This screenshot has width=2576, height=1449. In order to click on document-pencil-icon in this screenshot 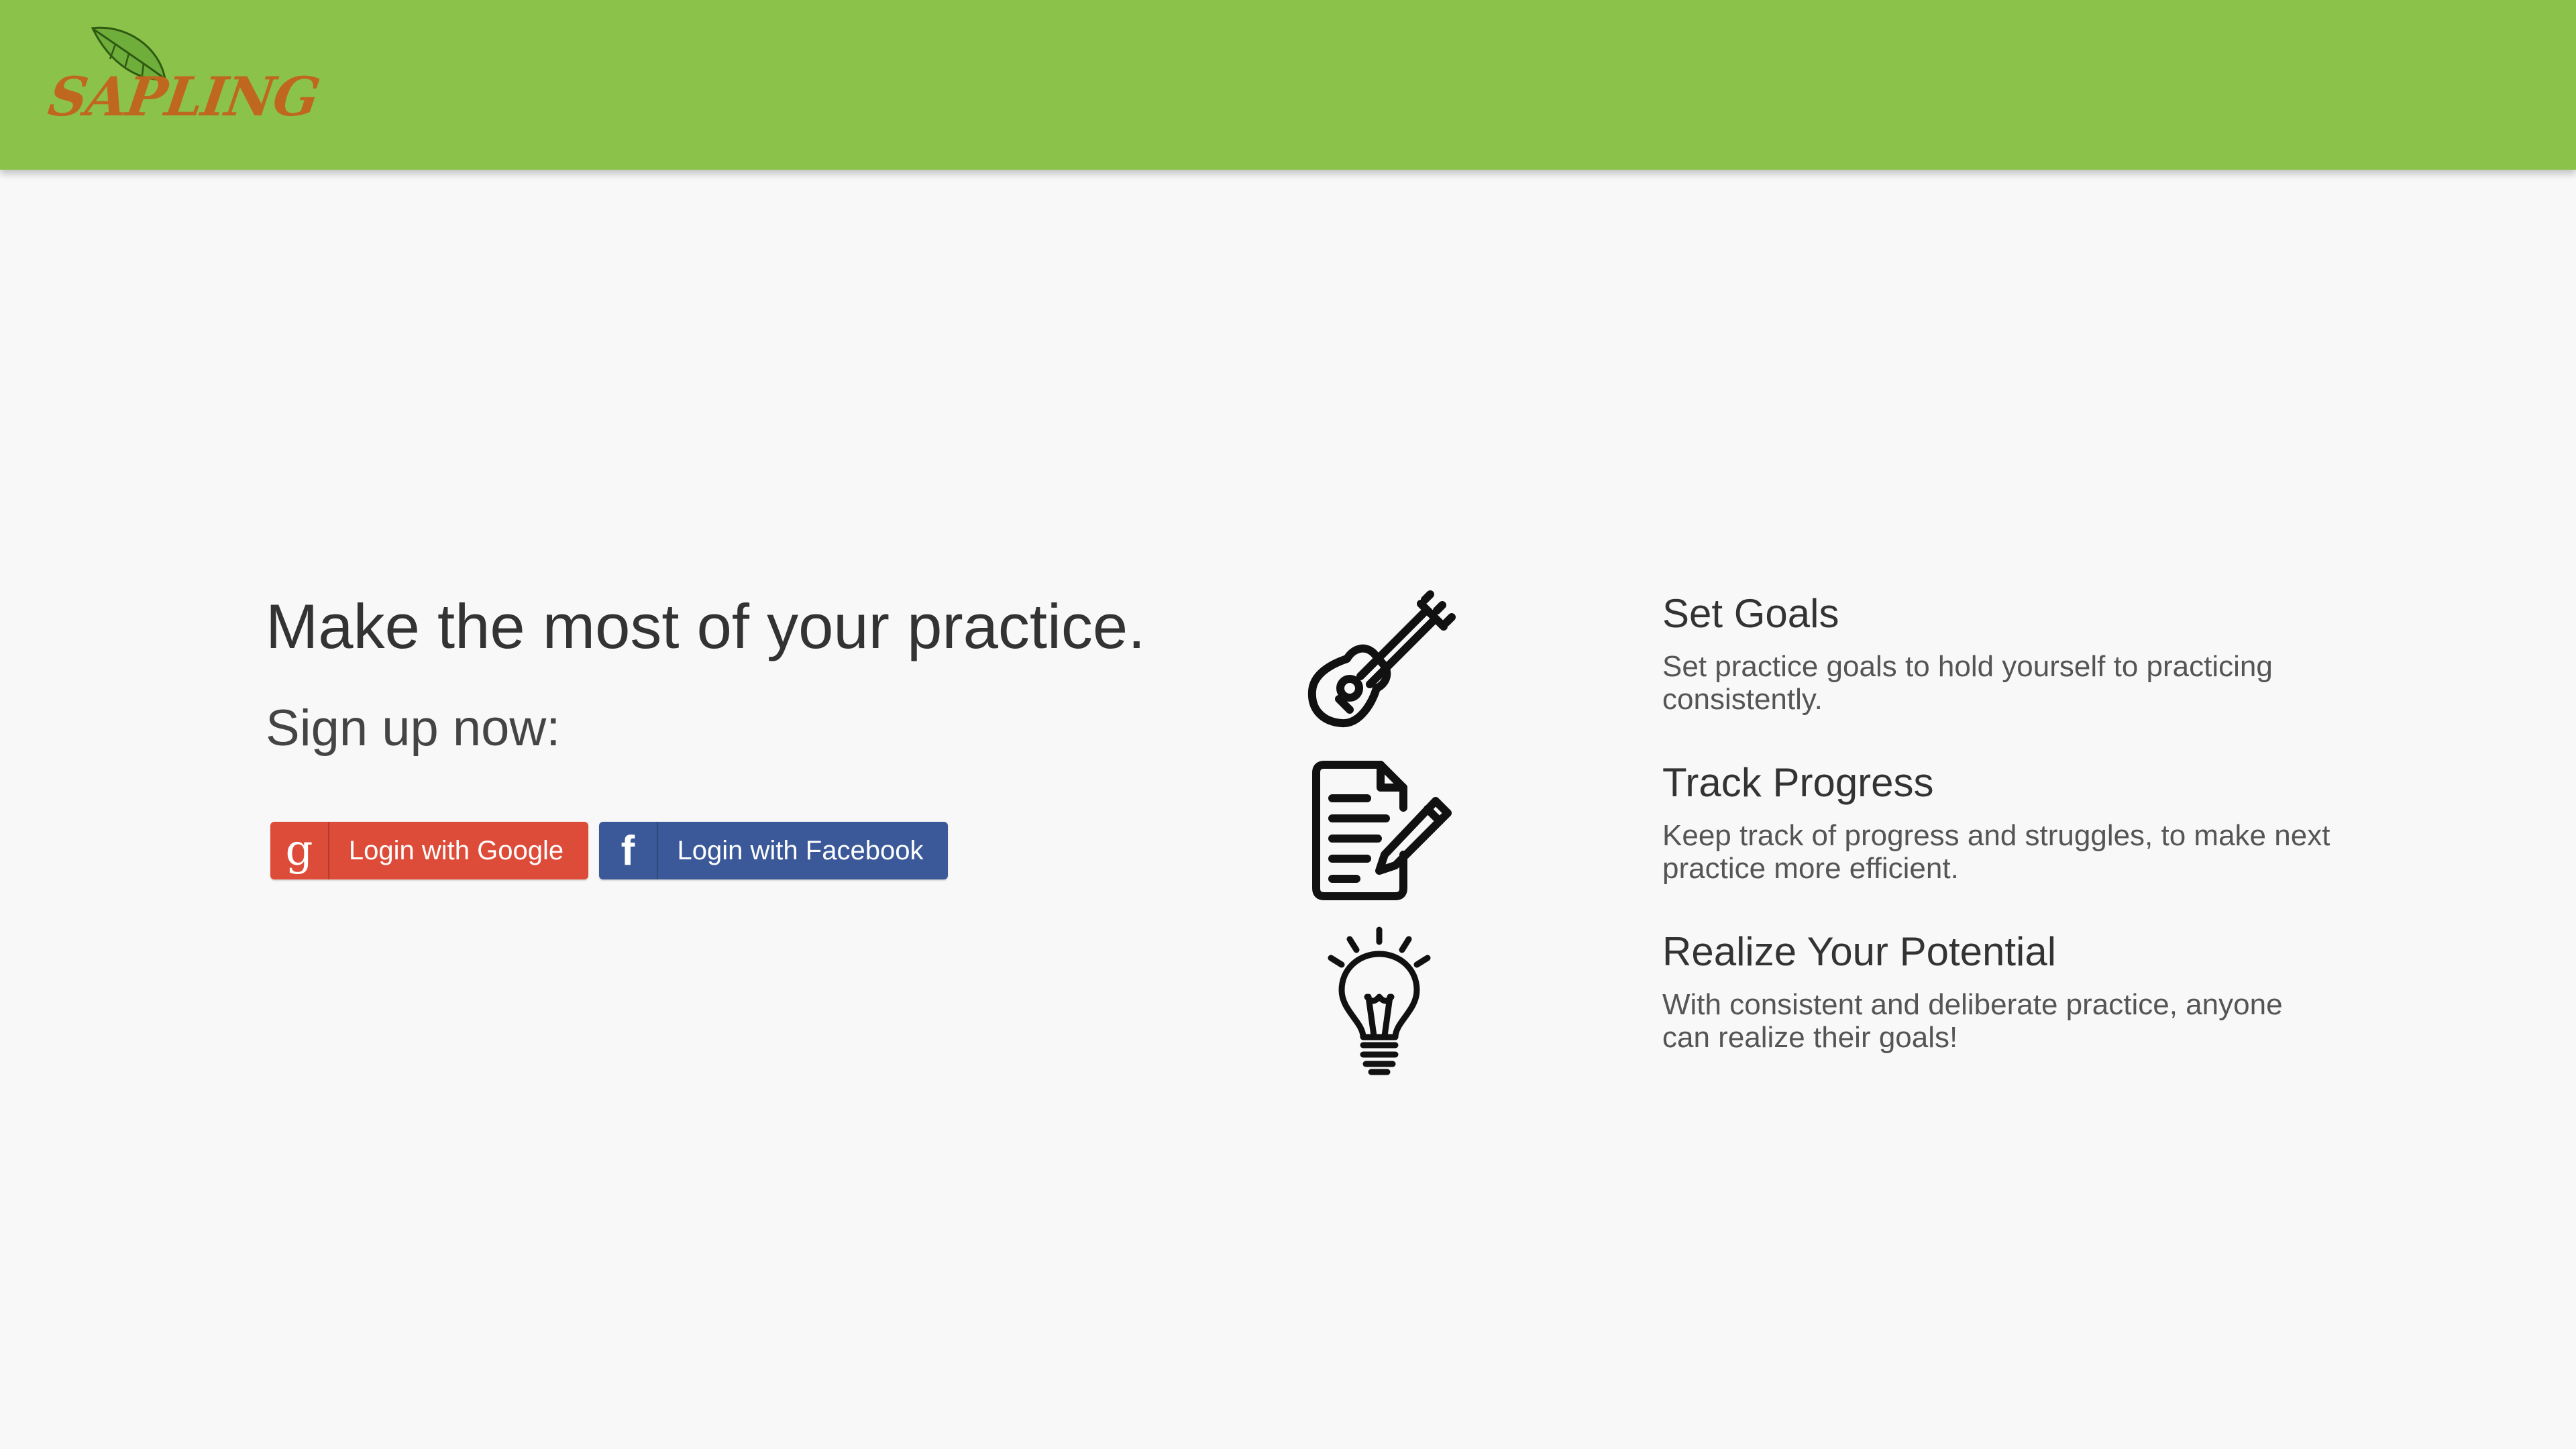, I will do `click(1380, 831)`.